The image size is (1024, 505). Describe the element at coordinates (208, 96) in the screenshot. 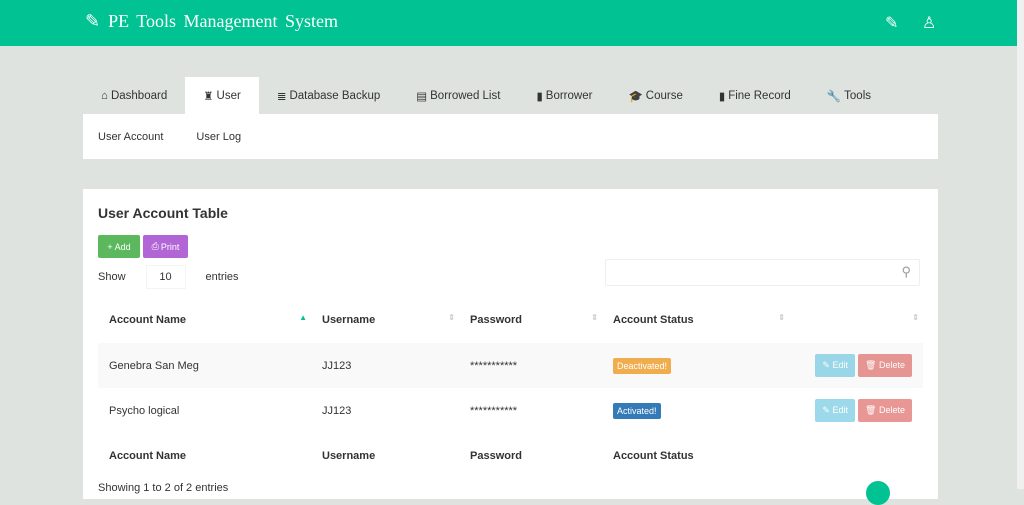

I see `user-lock-icon: ♜` at that location.